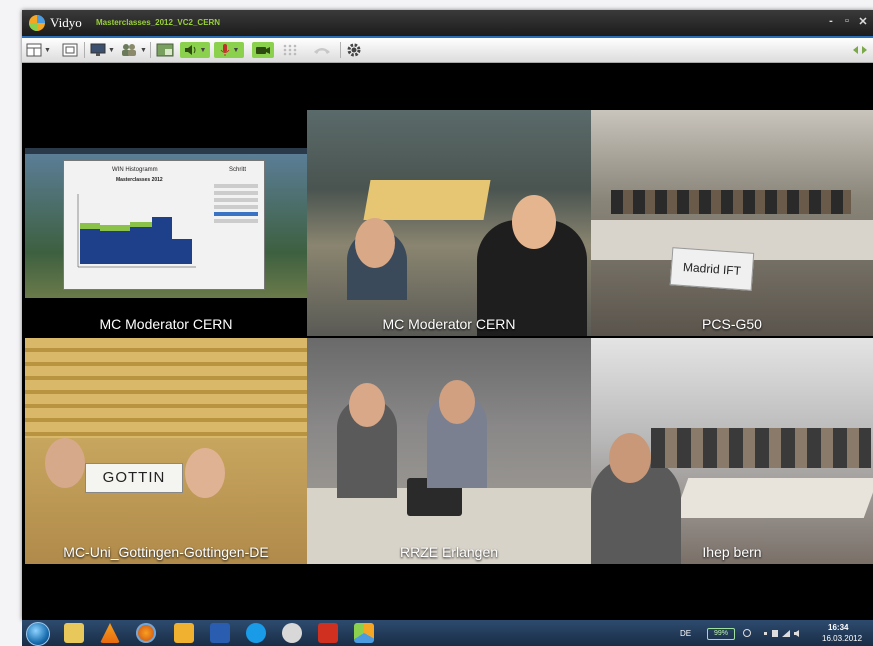 The width and height of the screenshot is (873, 646). Describe the element at coordinates (110, 633) in the screenshot. I see `vlc-icon` at that location.